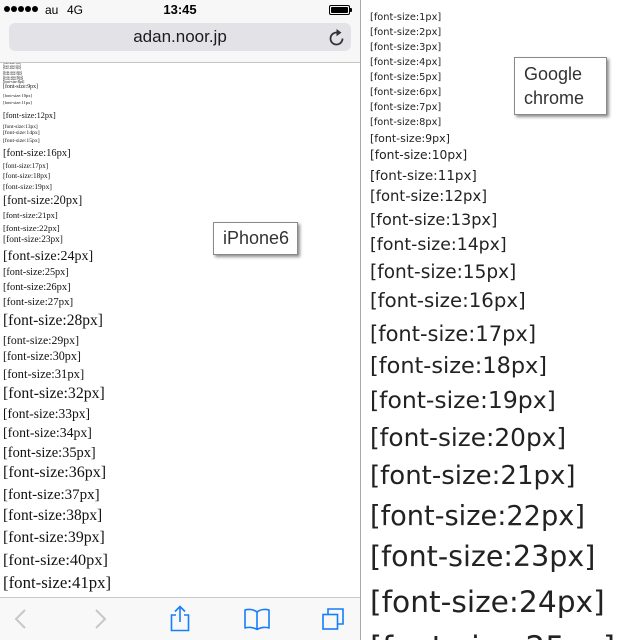  Describe the element at coordinates (351, 10) in the screenshot. I see `battery-cap` at that location.